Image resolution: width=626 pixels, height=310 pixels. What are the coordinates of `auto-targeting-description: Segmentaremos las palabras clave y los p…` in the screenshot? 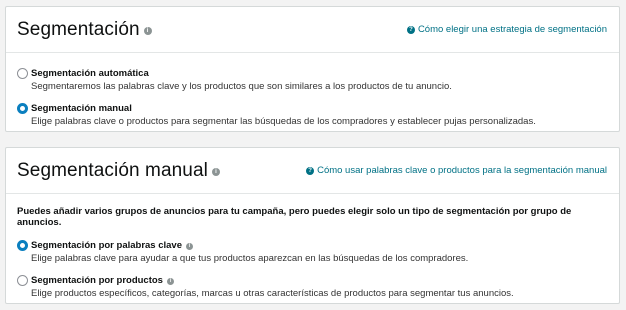 It's located at (241, 86).